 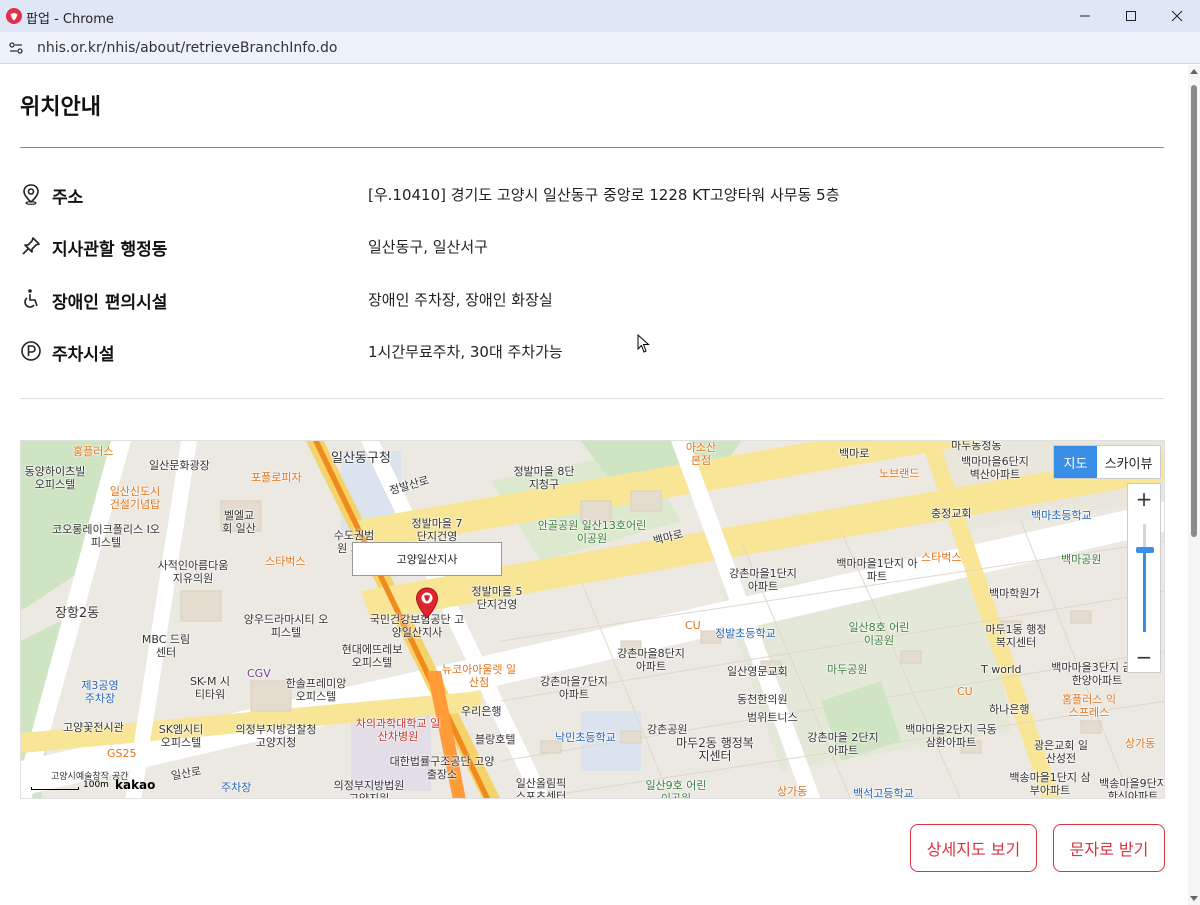 What do you see at coordinates (899, 473) in the screenshot?
I see `map-label: 노브랜드` at bounding box center [899, 473].